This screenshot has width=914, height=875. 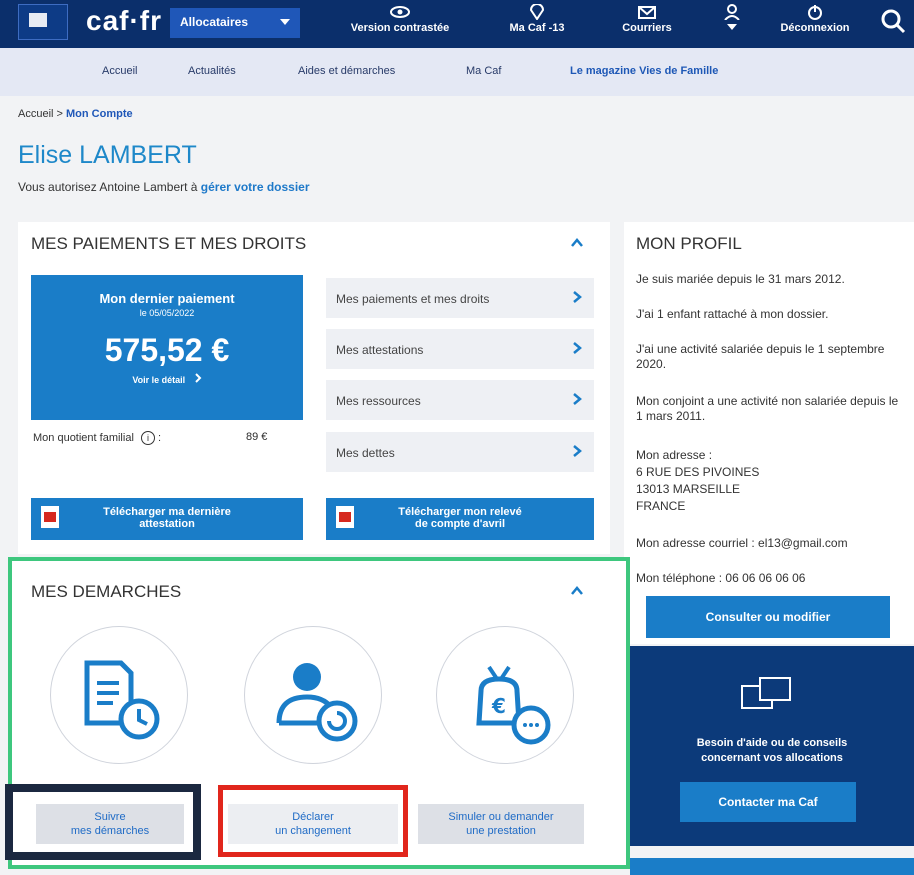 I want to click on menu-paiements-droits: Mes paiements et mes droits, so click(x=460, y=298).